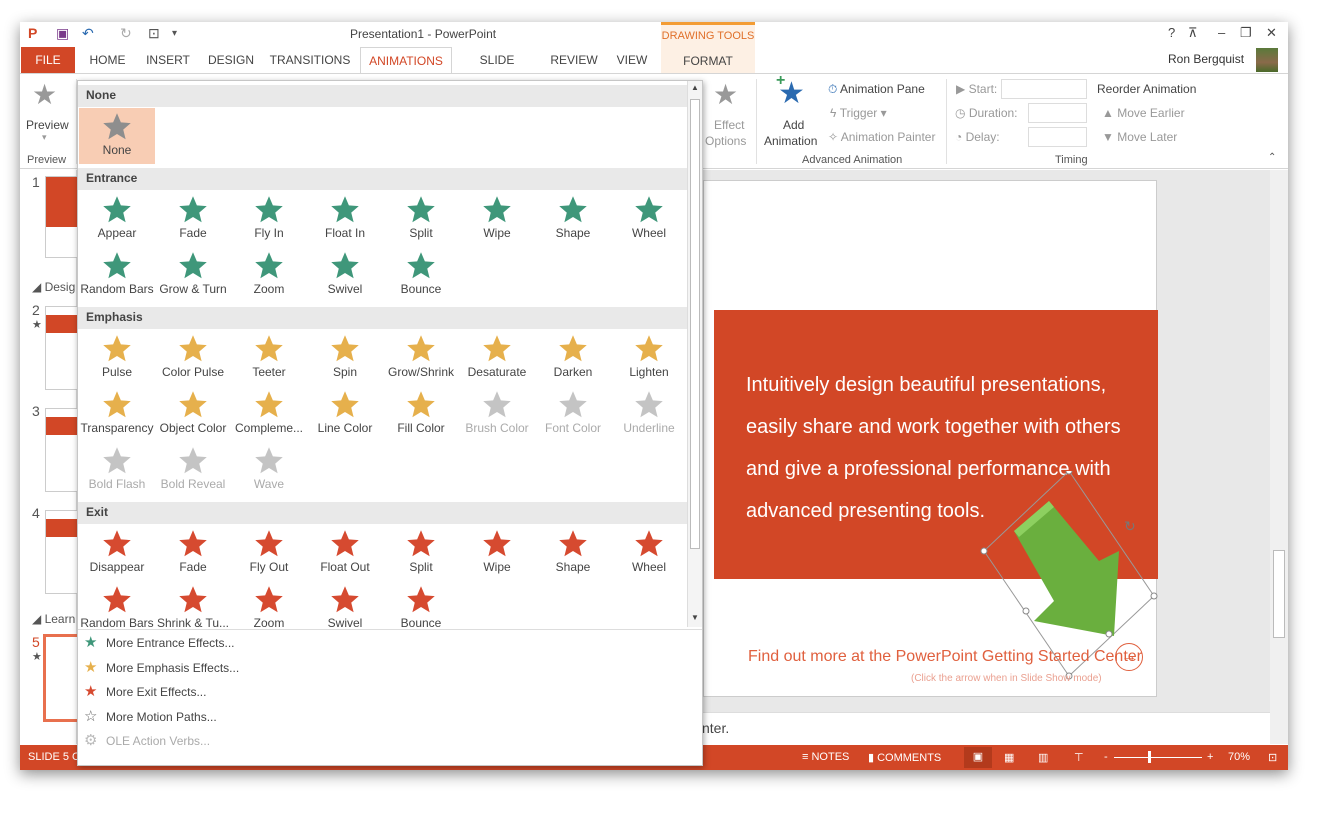  I want to click on tab-transitions: TRANSITIONS, so click(310, 60).